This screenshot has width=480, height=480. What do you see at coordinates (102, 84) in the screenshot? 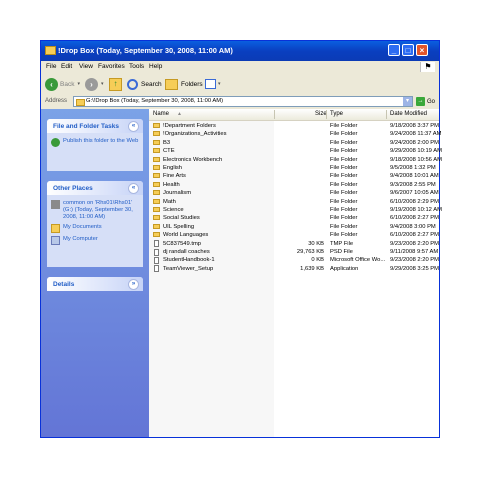
I see `chevron-down-icon: ▾` at bounding box center [102, 84].